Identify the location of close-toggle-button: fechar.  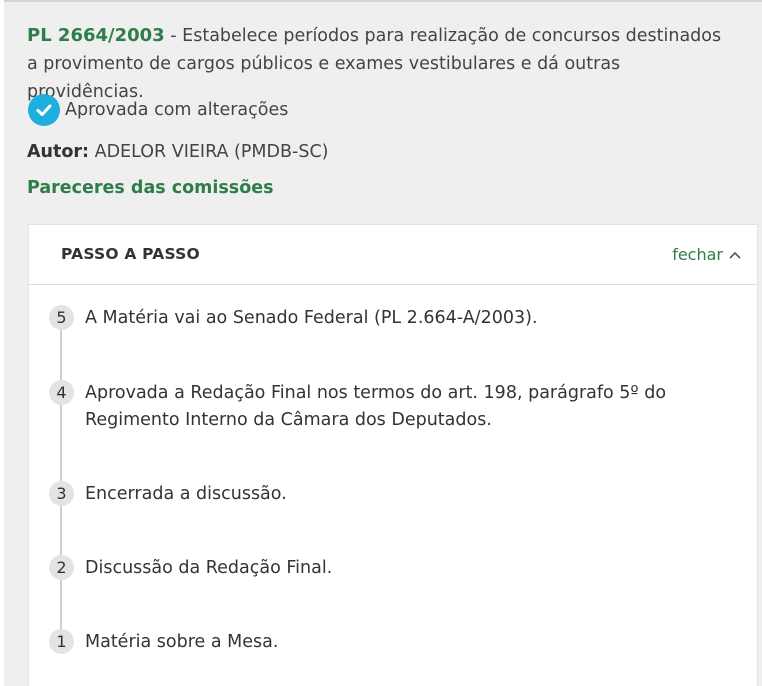
(706, 254).